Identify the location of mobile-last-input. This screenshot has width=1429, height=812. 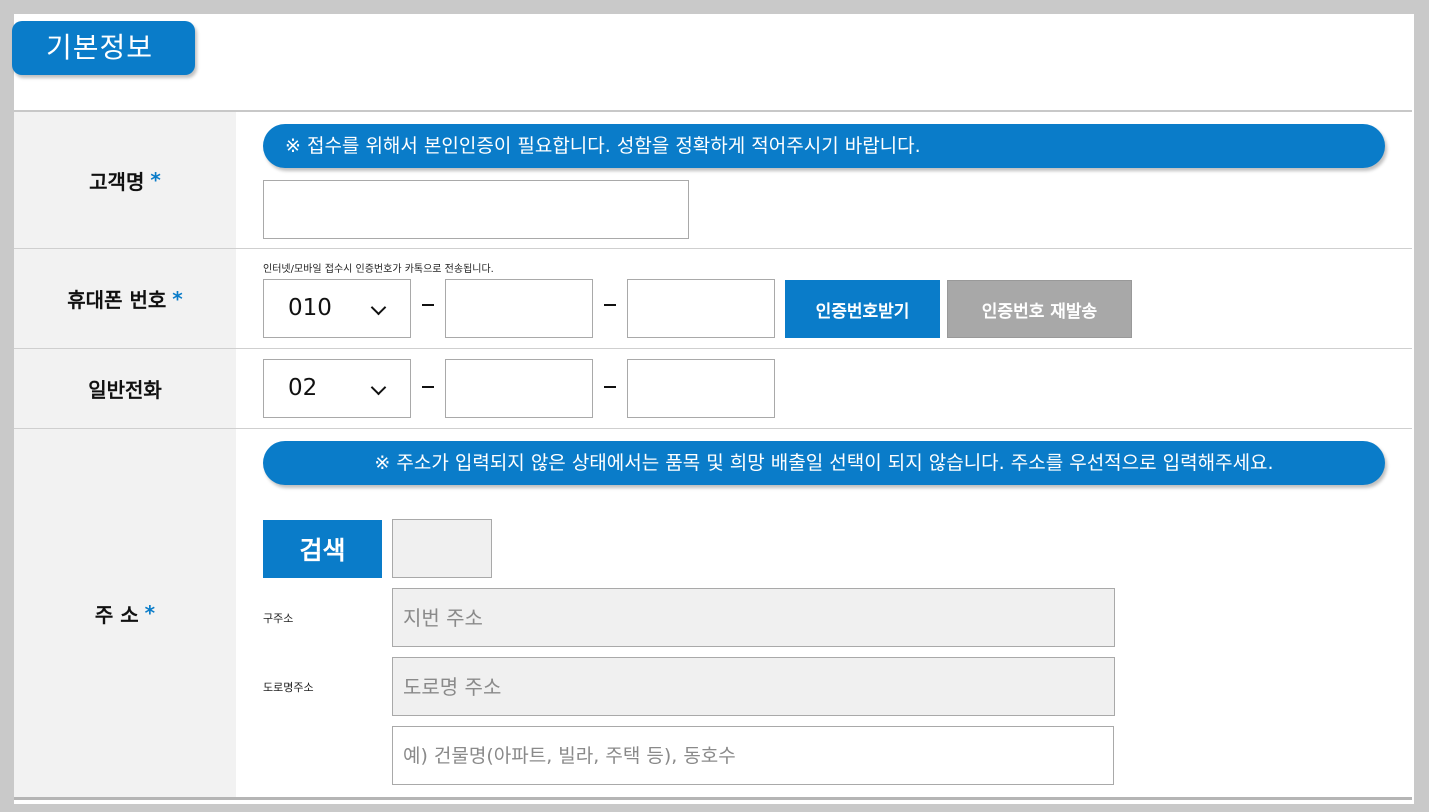
(701, 308).